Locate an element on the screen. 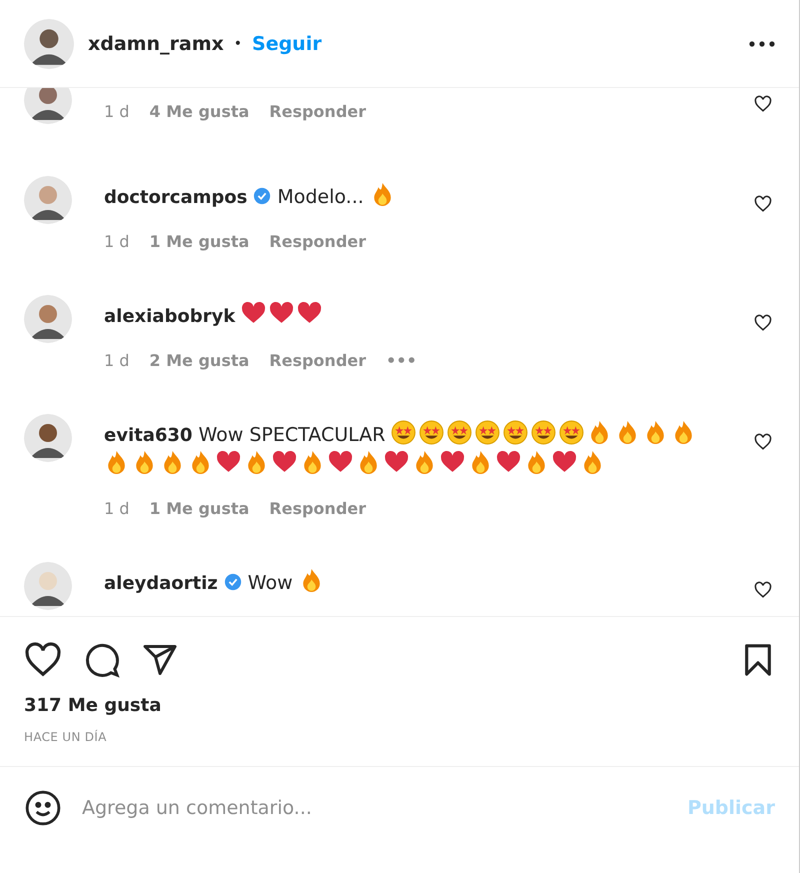  like-count: 4 Me gusta is located at coordinates (199, 111).